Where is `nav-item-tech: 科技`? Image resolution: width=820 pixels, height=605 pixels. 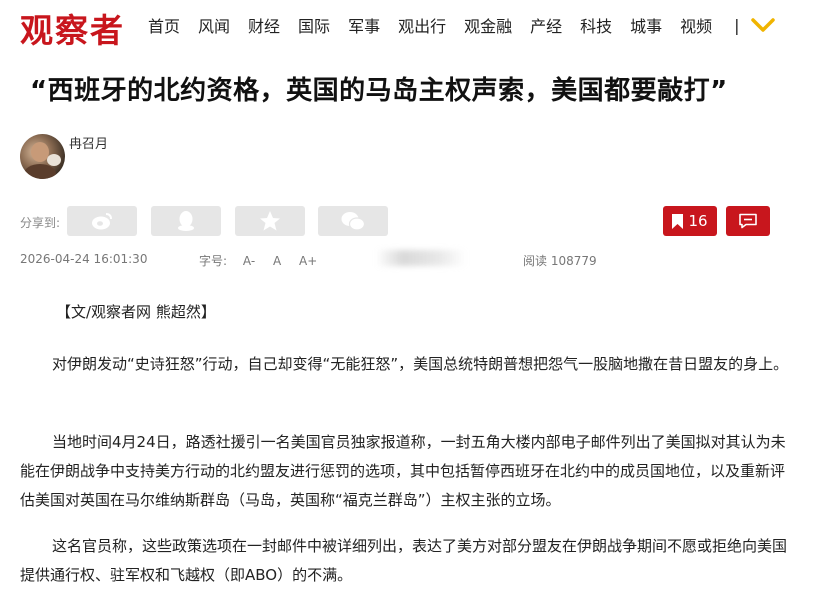
nav-item-tech: 科技 is located at coordinates (596, 25).